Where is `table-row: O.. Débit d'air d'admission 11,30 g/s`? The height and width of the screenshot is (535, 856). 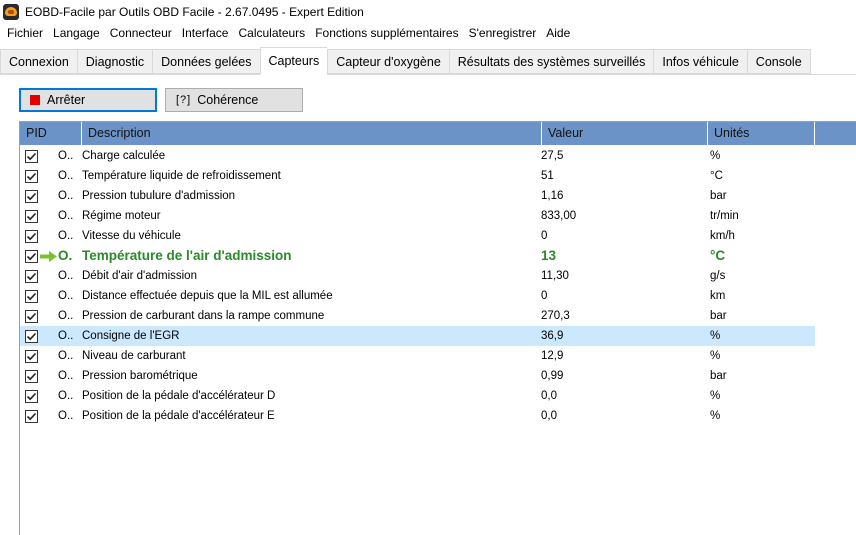 table-row: O.. Débit d'air d'admission 11,30 g/s is located at coordinates (417, 276).